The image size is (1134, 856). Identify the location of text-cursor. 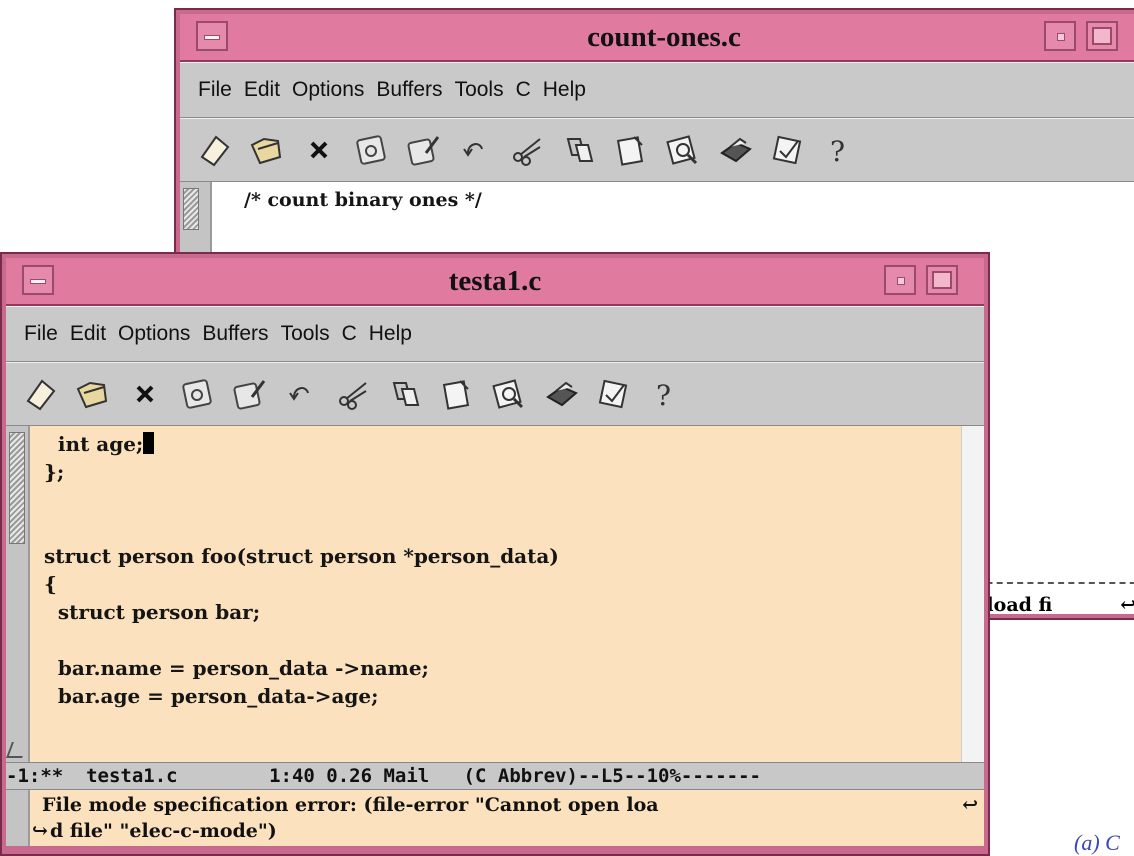
(149, 443).